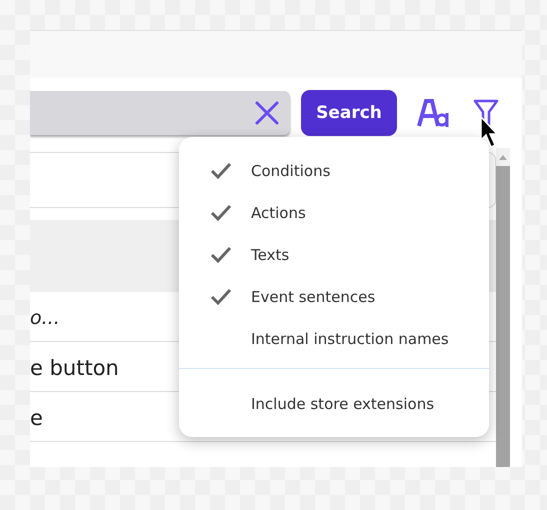 The width and height of the screenshot is (547, 510). I want to click on close-icon, so click(267, 113).